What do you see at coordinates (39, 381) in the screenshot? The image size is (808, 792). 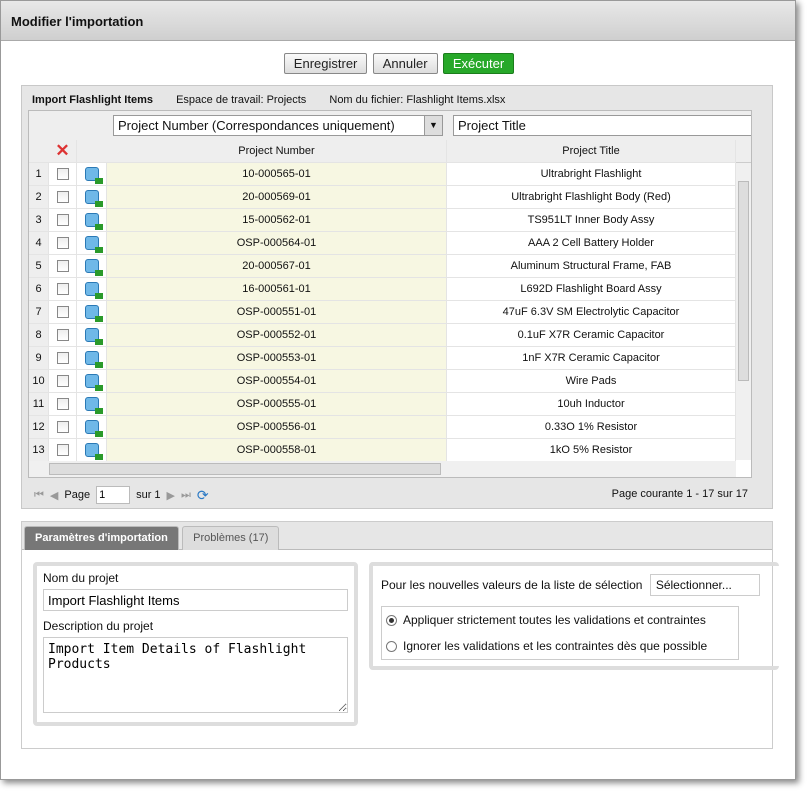 I see `row-number: 10` at bounding box center [39, 381].